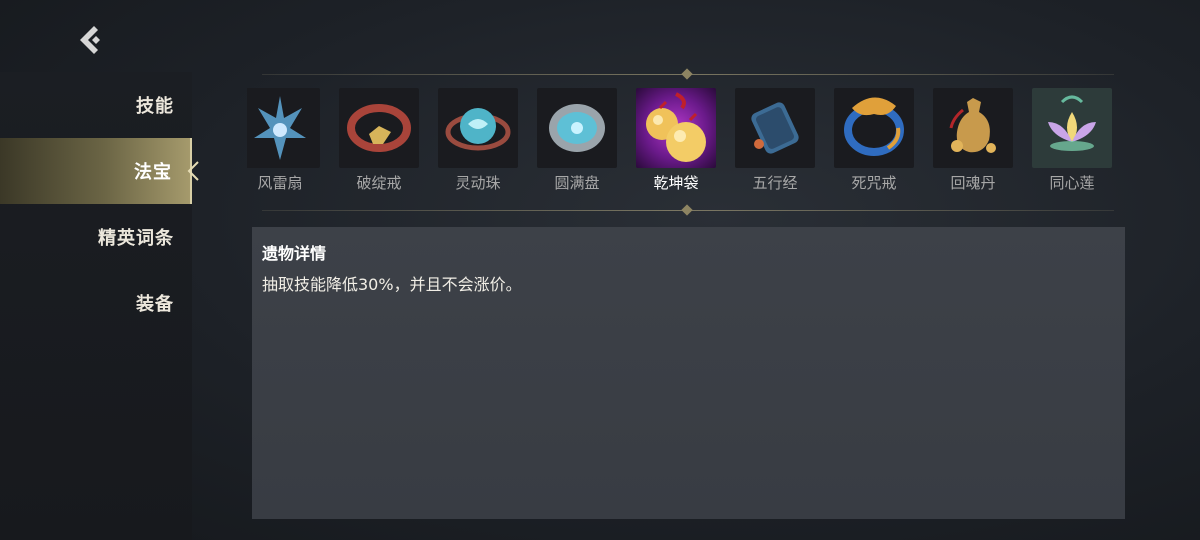 The width and height of the screenshot is (1200, 540). What do you see at coordinates (153, 172) in the screenshot?
I see `sidebar-item-label: 法宝` at bounding box center [153, 172].